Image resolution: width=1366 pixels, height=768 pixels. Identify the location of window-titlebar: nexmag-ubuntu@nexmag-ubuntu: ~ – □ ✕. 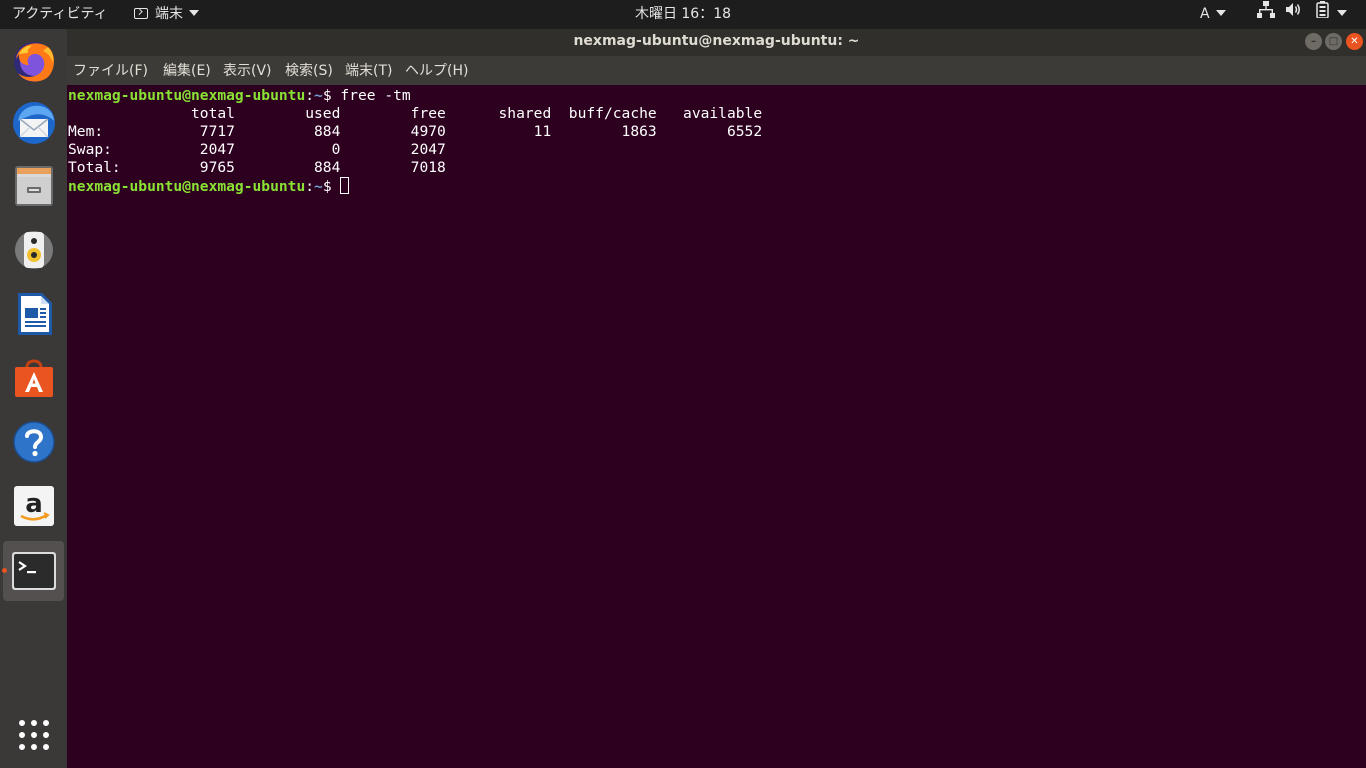
(716, 42).